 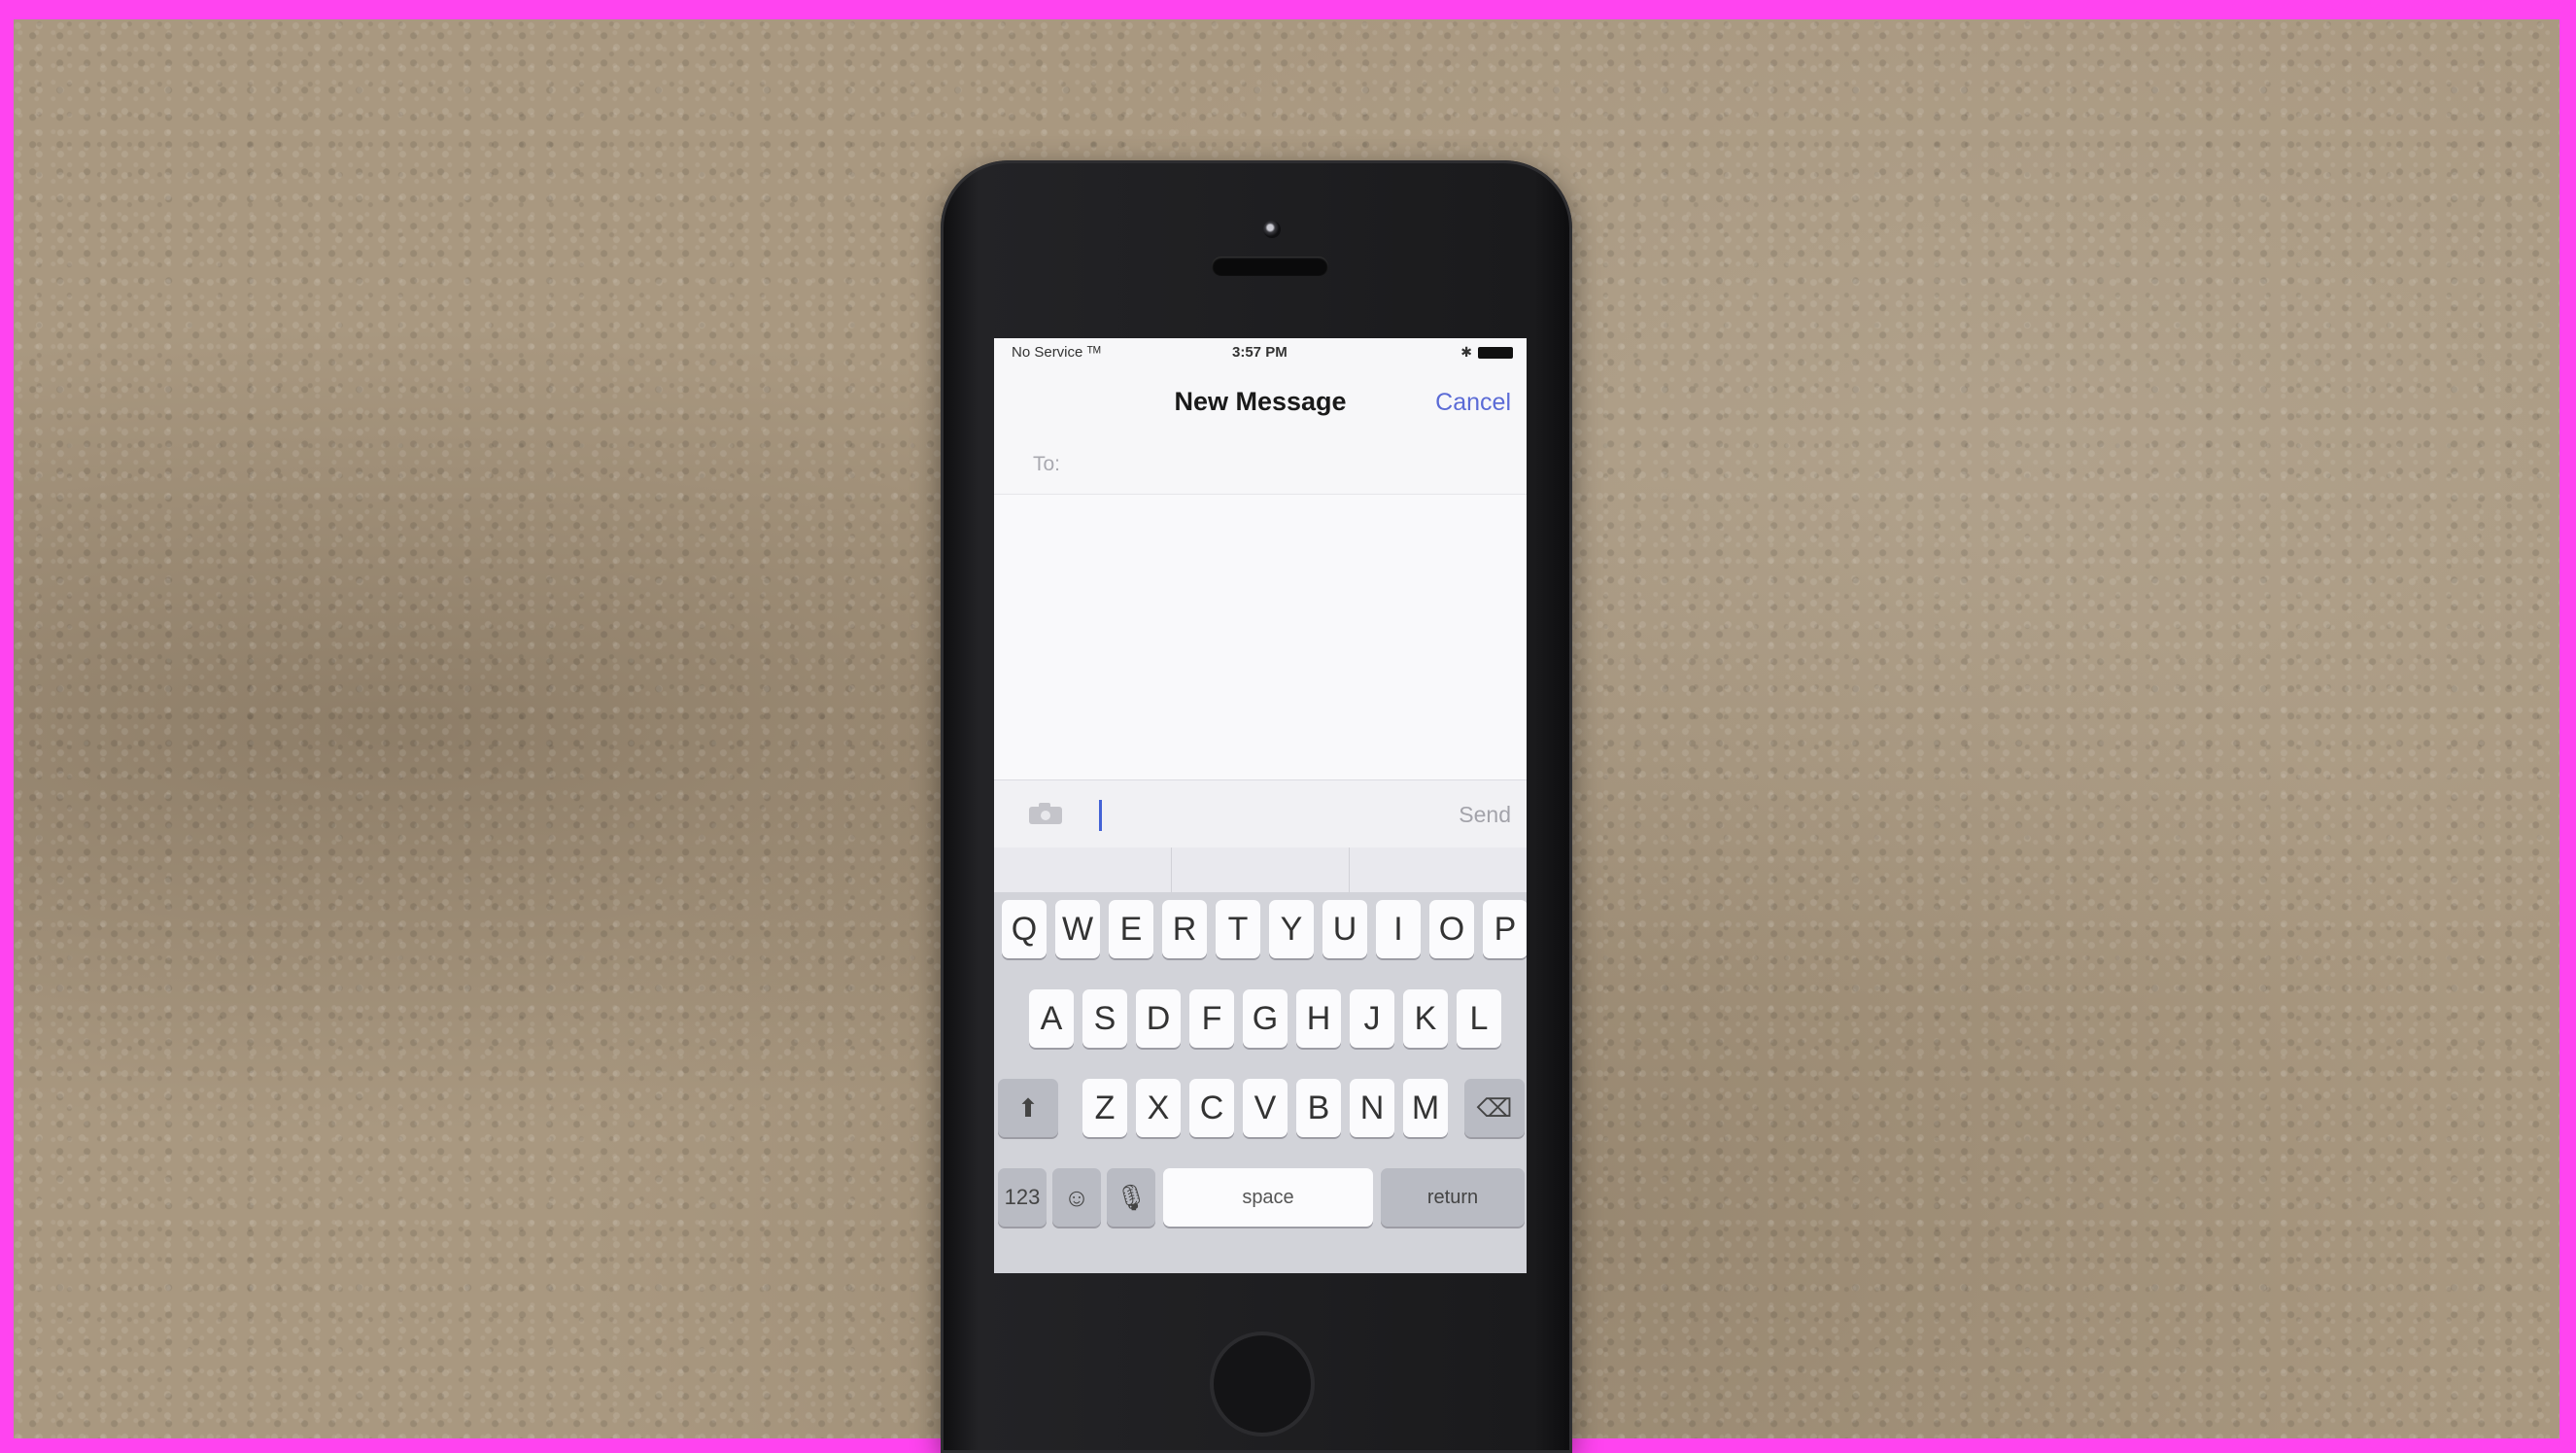 What do you see at coordinates (1100, 815) in the screenshot?
I see `text-cursor` at bounding box center [1100, 815].